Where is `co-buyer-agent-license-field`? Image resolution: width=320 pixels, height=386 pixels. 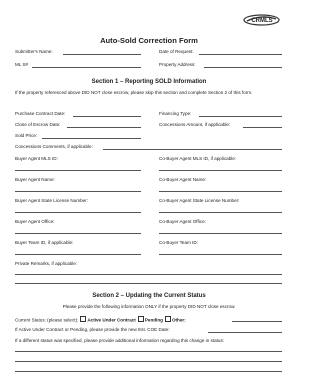
co-buyer-agent-license-field is located at coordinates (220, 212).